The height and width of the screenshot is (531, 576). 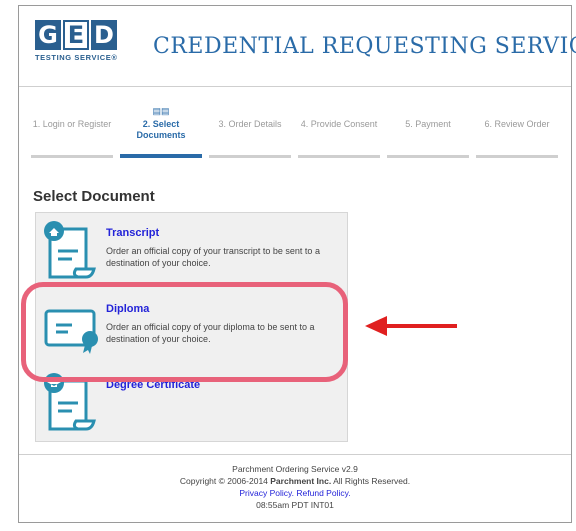 I want to click on step-select-documents: ▤▤ 2. Select Documents, so click(x=161, y=132).